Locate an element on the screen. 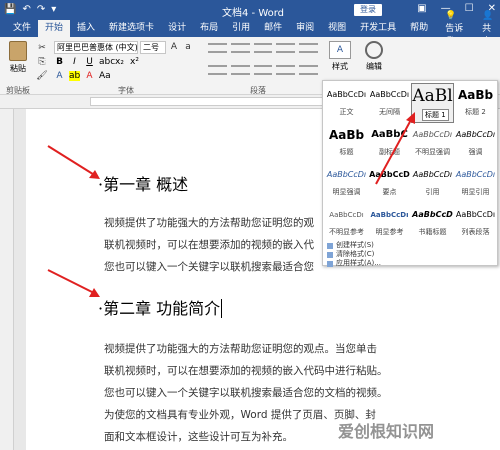  style-name: 明显参考 is located at coordinates (389, 232).